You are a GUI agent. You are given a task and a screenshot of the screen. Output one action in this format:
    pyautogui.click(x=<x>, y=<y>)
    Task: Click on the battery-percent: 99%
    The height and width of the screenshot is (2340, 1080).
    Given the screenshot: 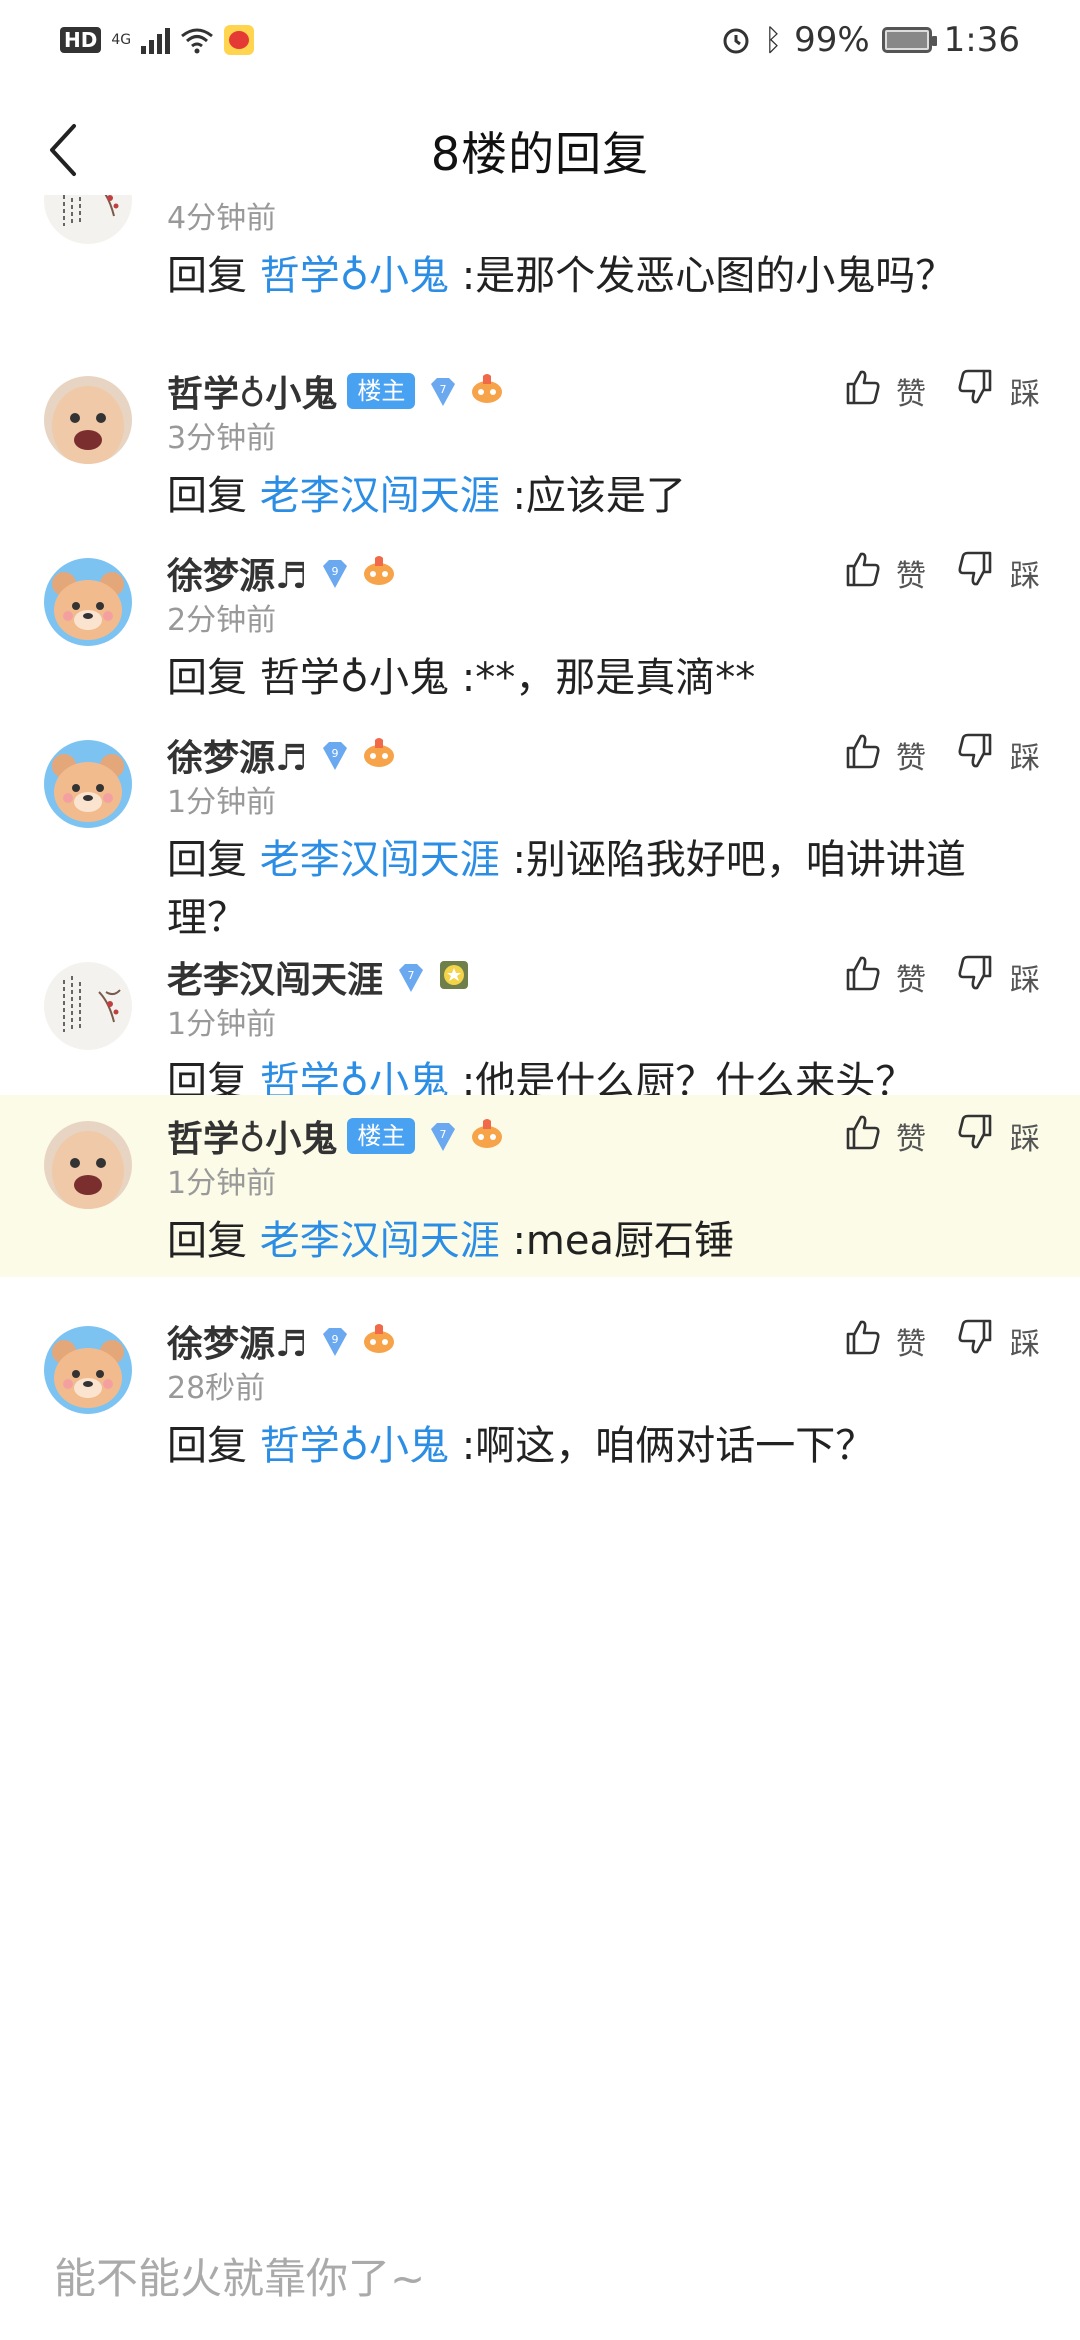 What is the action you would take?
    pyautogui.click(x=832, y=40)
    